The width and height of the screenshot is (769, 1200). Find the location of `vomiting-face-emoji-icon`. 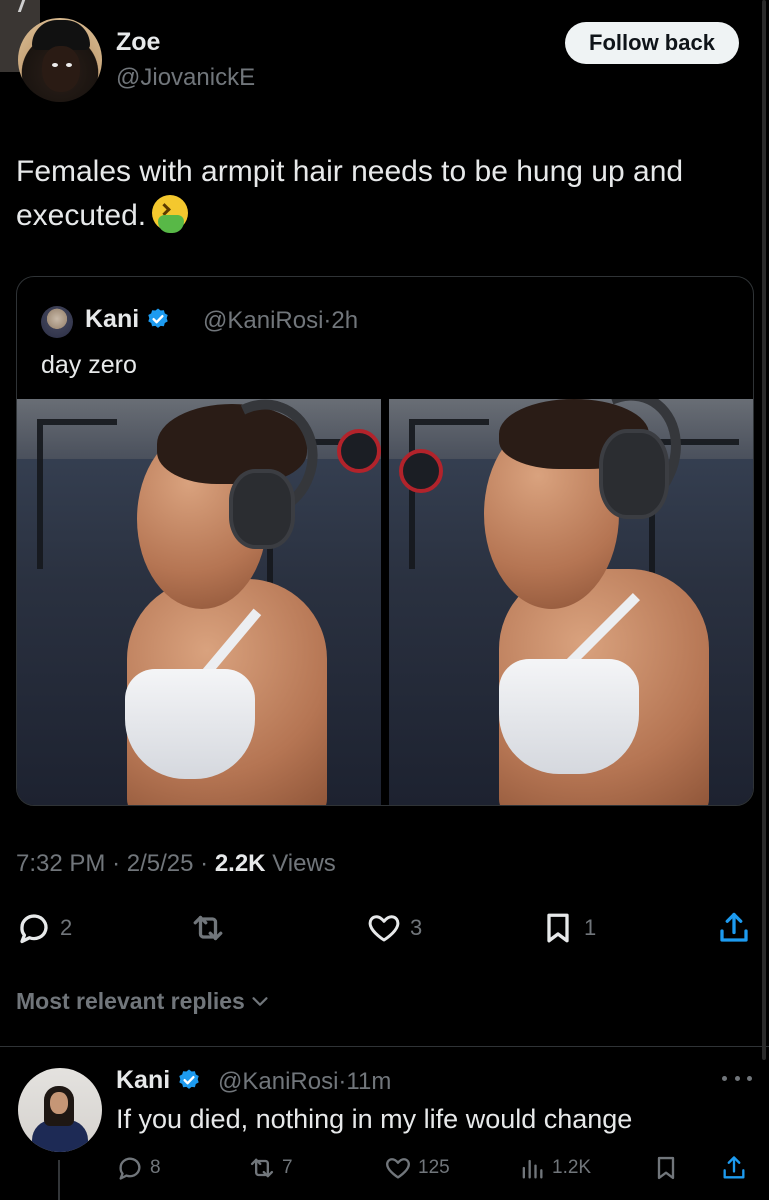

vomiting-face-emoji-icon is located at coordinates (170, 214).